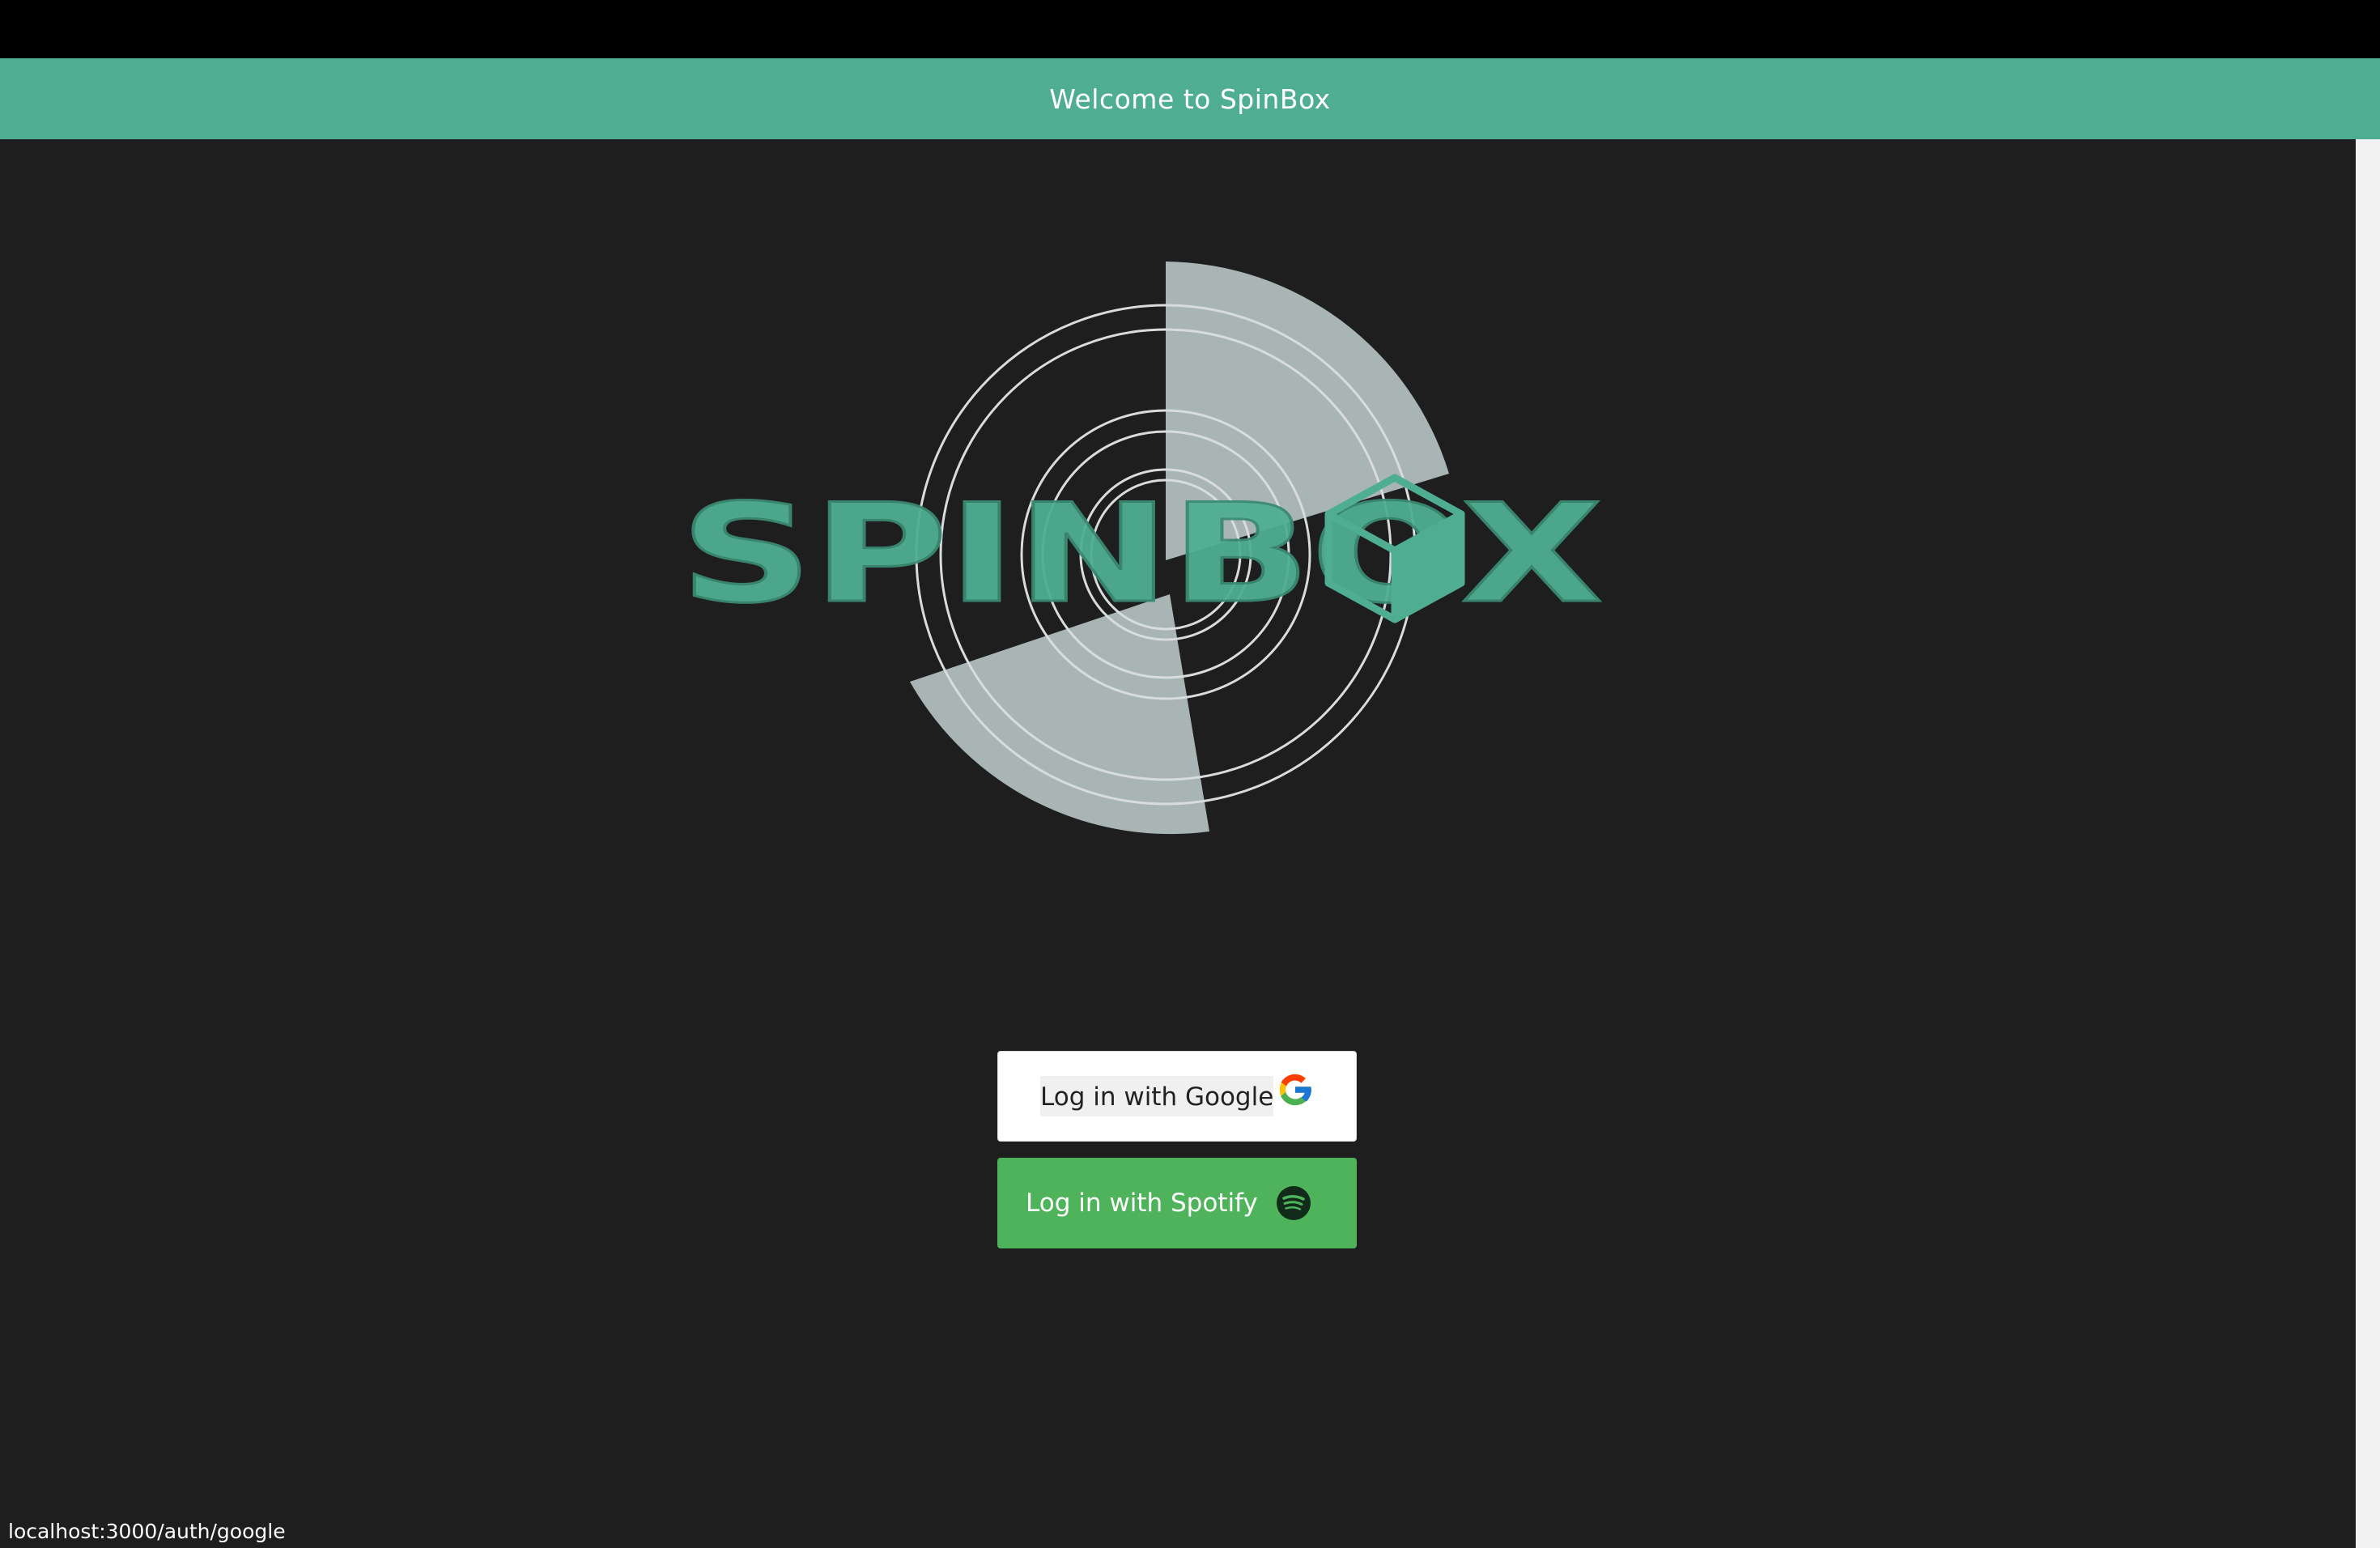  What do you see at coordinates (1142, 1204) in the screenshot?
I see `spotify-login-label: Log in with Spotify` at bounding box center [1142, 1204].